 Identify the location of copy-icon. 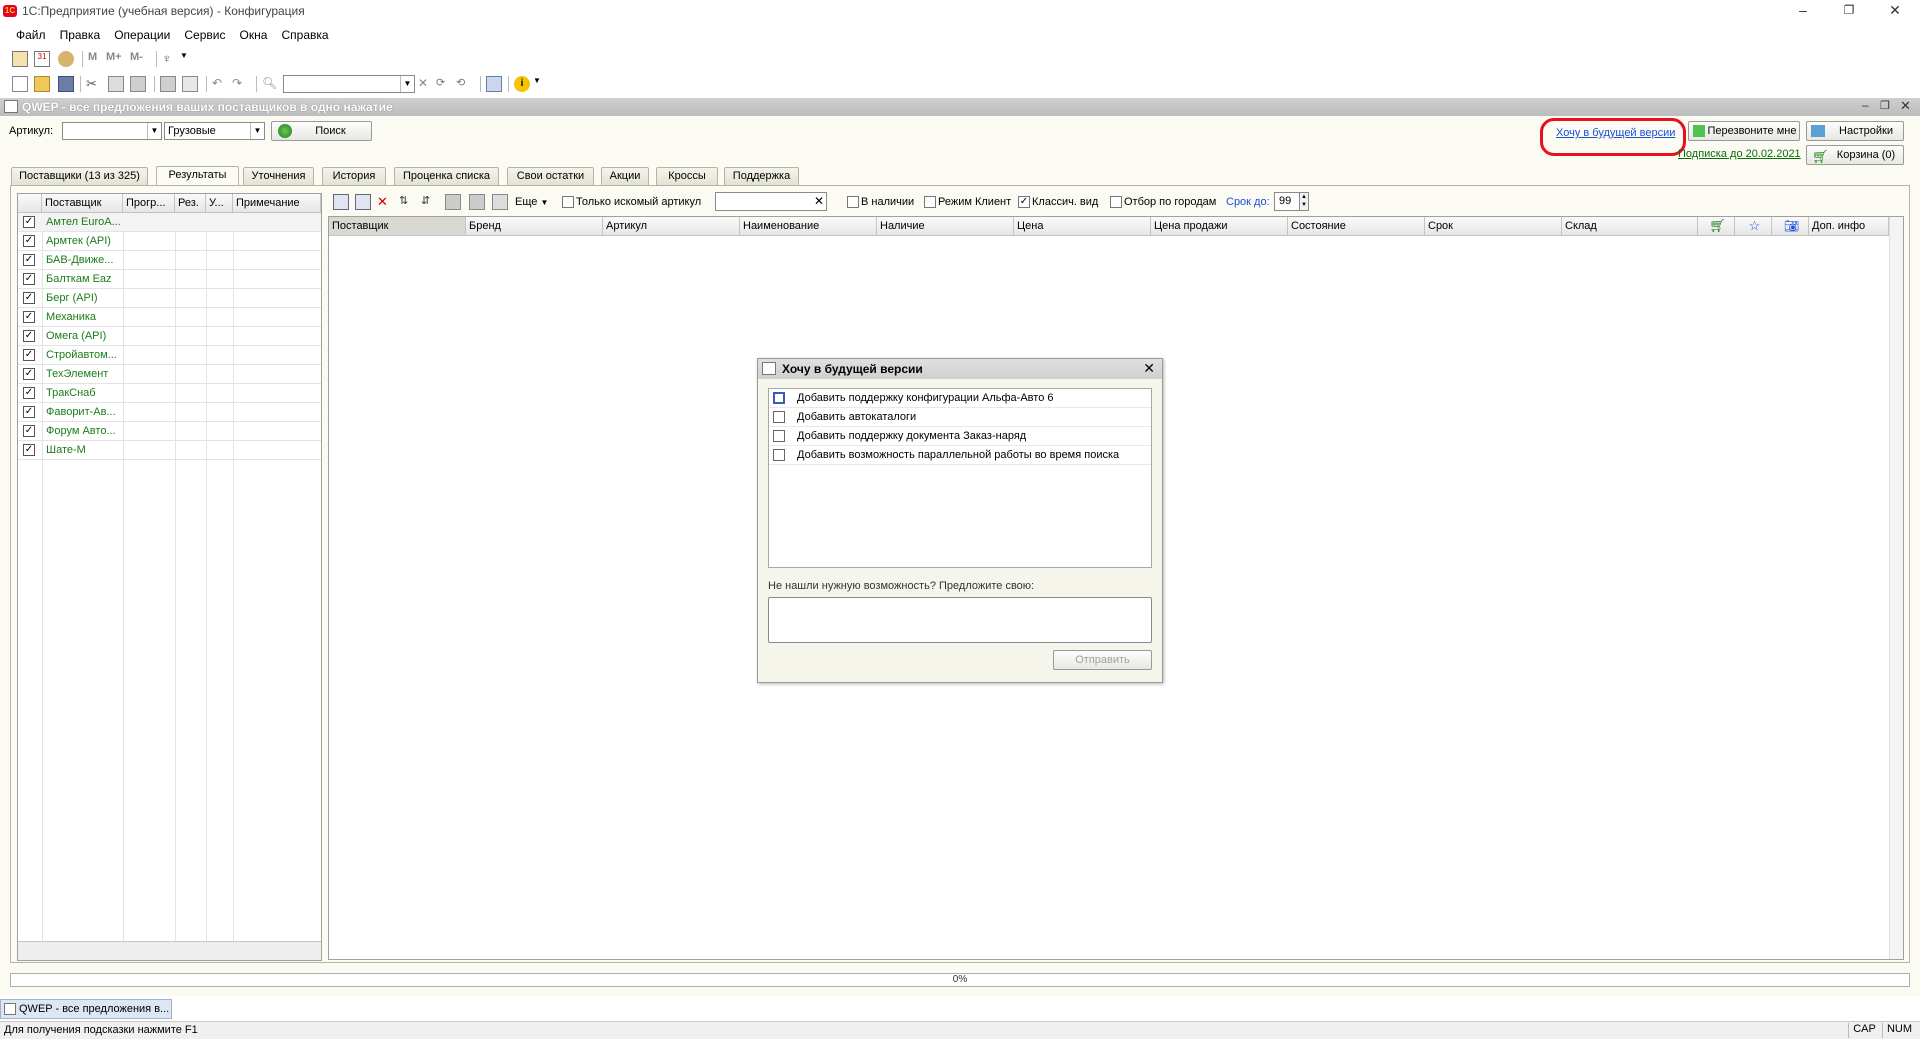
(116, 84).